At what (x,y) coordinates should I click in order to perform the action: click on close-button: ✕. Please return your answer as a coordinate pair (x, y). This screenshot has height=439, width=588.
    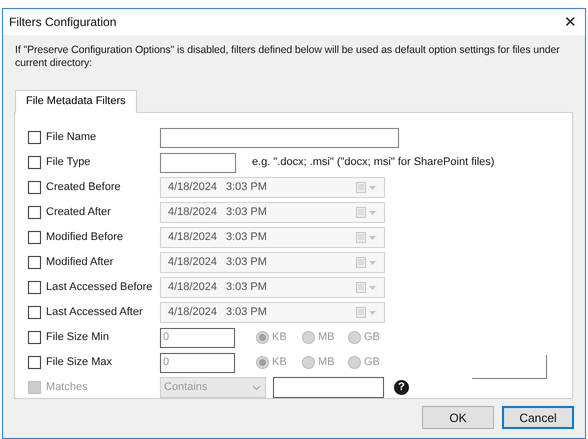
    Looking at the image, I should click on (570, 22).